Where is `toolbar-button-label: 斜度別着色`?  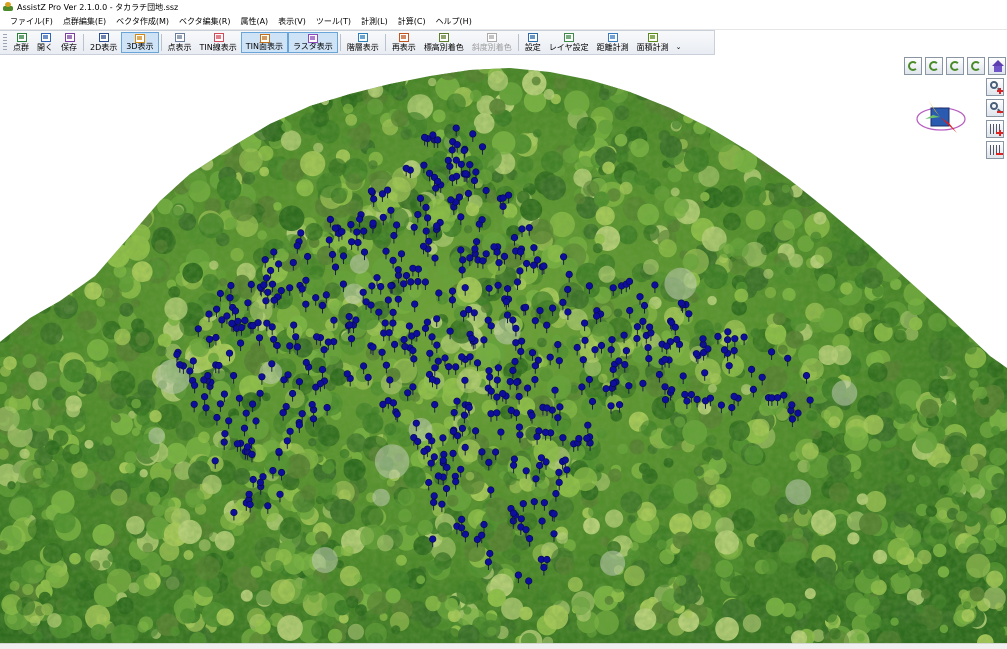 toolbar-button-label: 斜度別着色 is located at coordinates (491, 47).